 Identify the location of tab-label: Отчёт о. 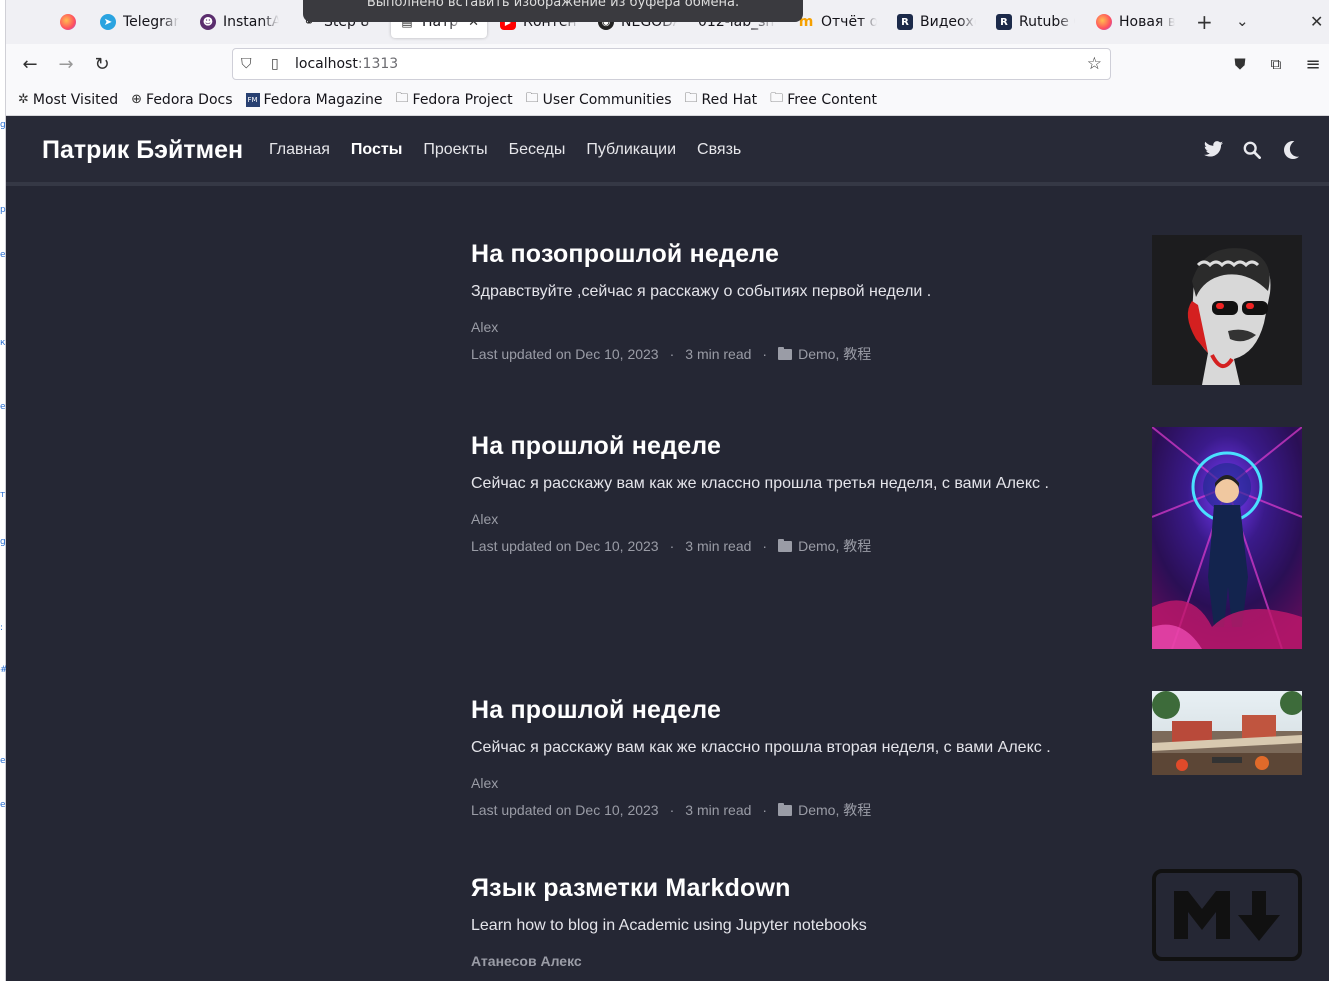
(849, 22).